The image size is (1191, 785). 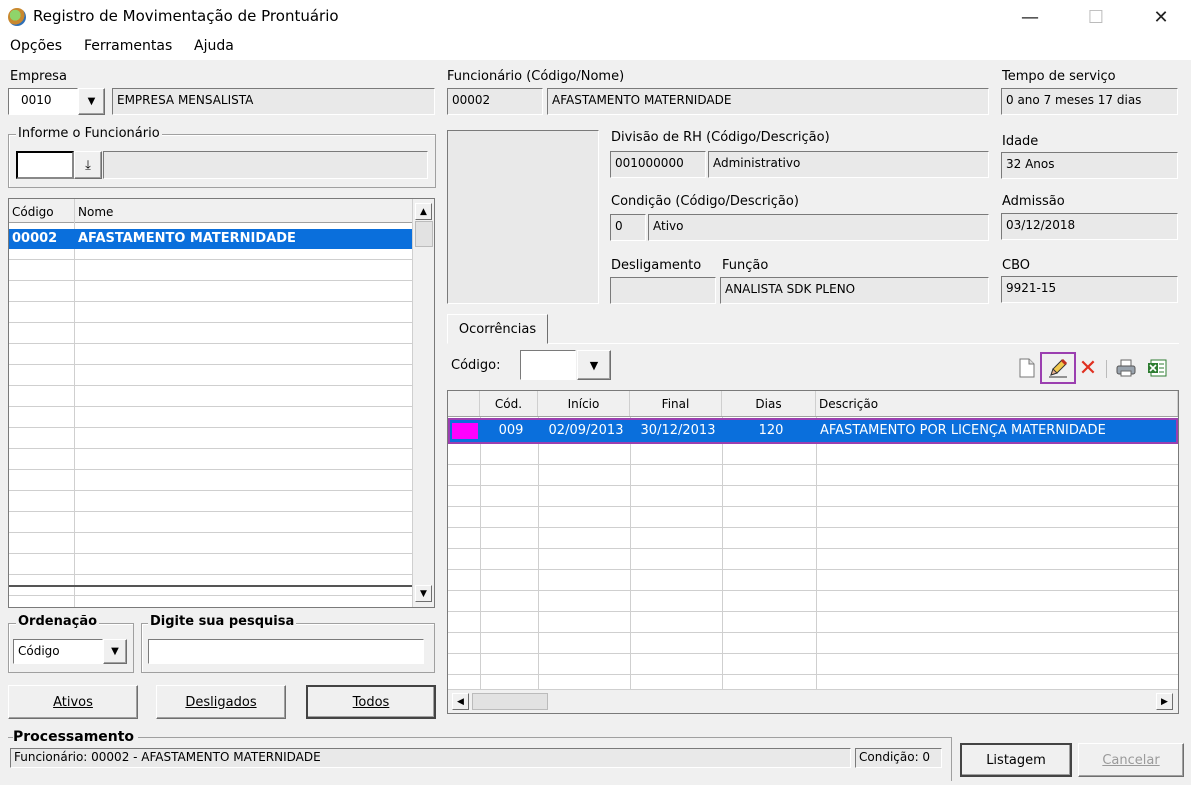 I want to click on empresa-label: Empresa, so click(x=38, y=76).